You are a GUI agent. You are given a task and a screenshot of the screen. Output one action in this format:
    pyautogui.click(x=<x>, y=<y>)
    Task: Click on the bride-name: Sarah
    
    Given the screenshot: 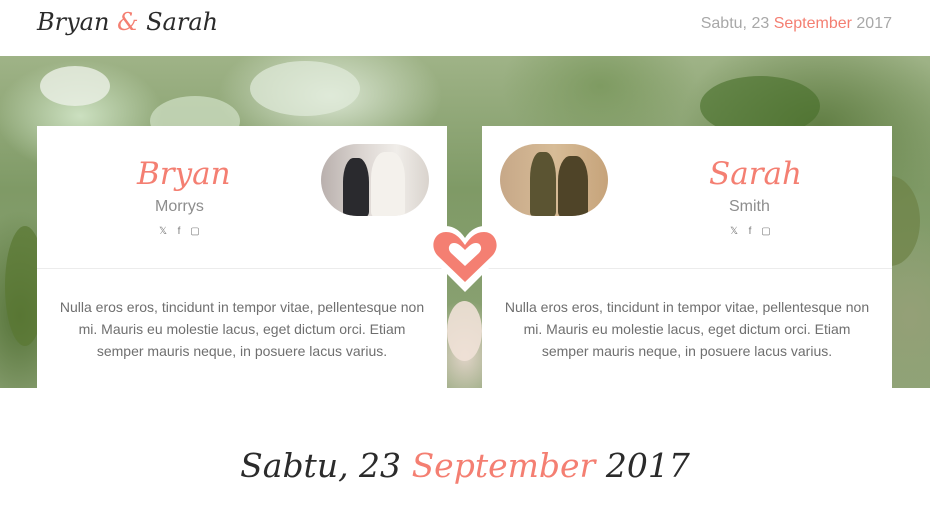 What is the action you would take?
    pyautogui.click(x=755, y=174)
    